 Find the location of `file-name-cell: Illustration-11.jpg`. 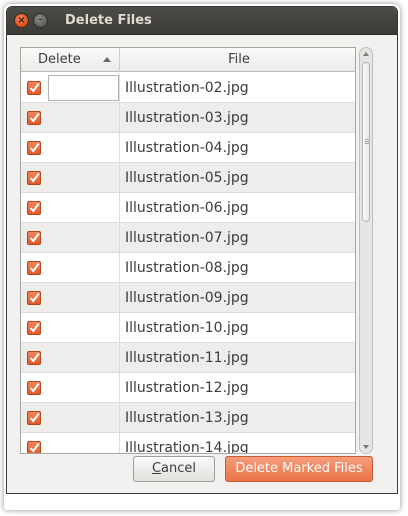

file-name-cell: Illustration-11.jpg is located at coordinates (187, 358).